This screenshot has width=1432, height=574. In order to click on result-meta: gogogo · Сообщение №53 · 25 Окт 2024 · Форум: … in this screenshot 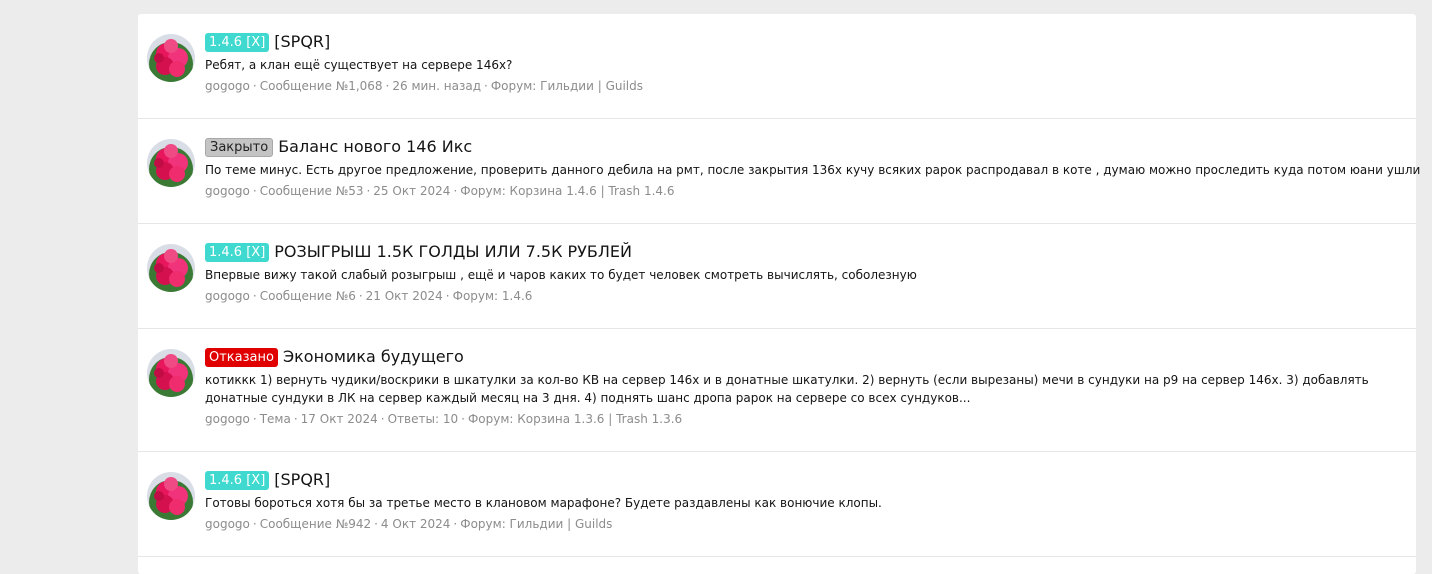, I will do `click(800, 191)`.